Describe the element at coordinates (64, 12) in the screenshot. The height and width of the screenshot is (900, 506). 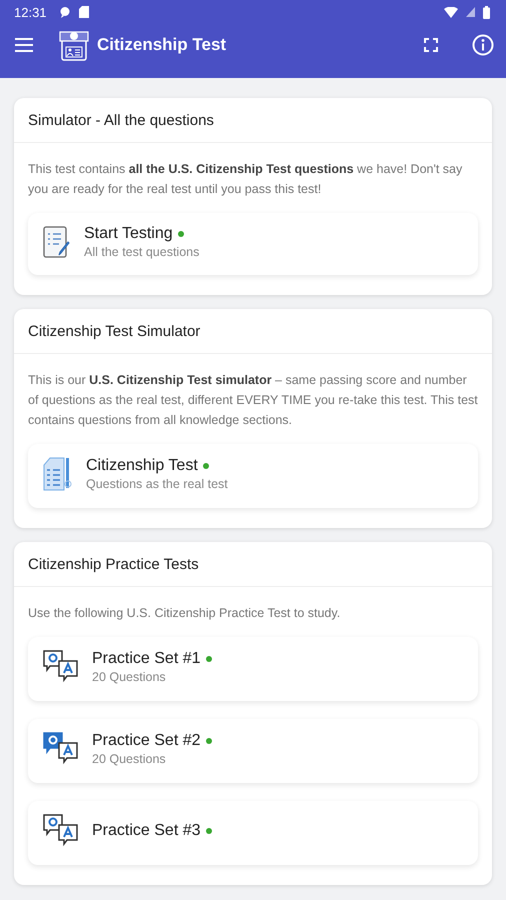
I see `chat-icon` at that location.